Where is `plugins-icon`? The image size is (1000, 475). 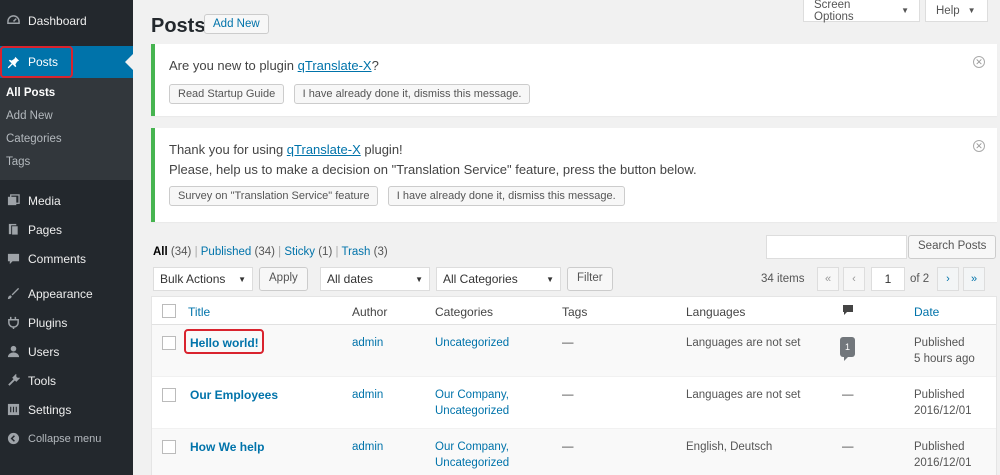
plugins-icon is located at coordinates (13, 323).